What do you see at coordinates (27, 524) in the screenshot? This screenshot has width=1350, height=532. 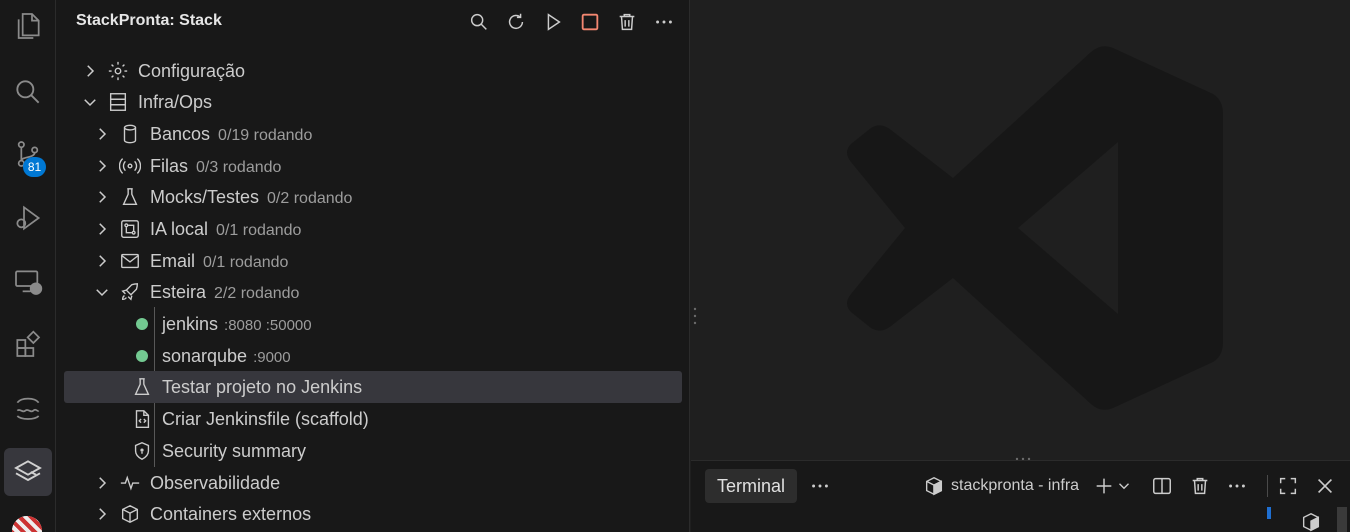 I see `account-avatar` at bounding box center [27, 524].